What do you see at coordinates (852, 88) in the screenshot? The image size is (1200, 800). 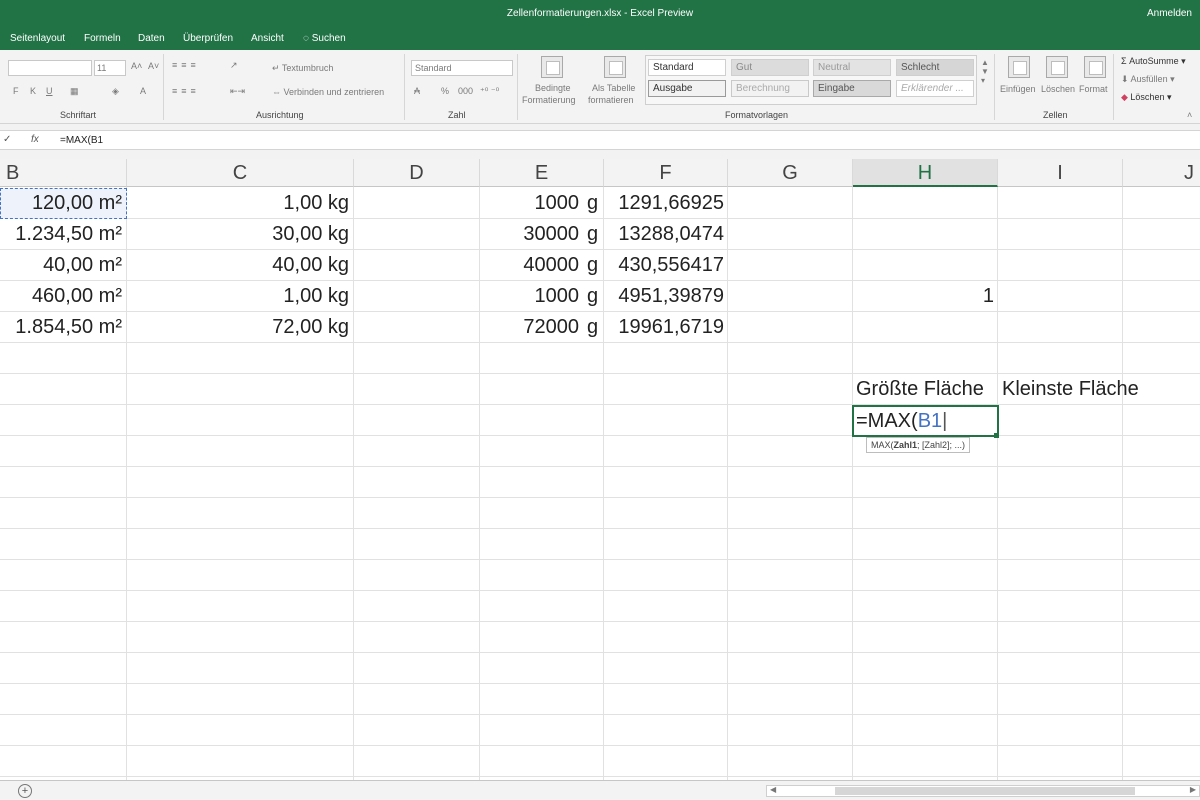 I see `style-input: Eingabe` at bounding box center [852, 88].